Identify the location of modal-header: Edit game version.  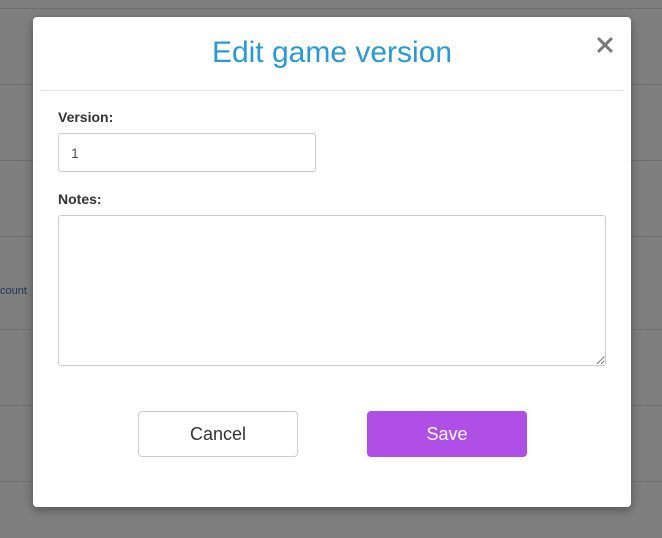
(332, 54).